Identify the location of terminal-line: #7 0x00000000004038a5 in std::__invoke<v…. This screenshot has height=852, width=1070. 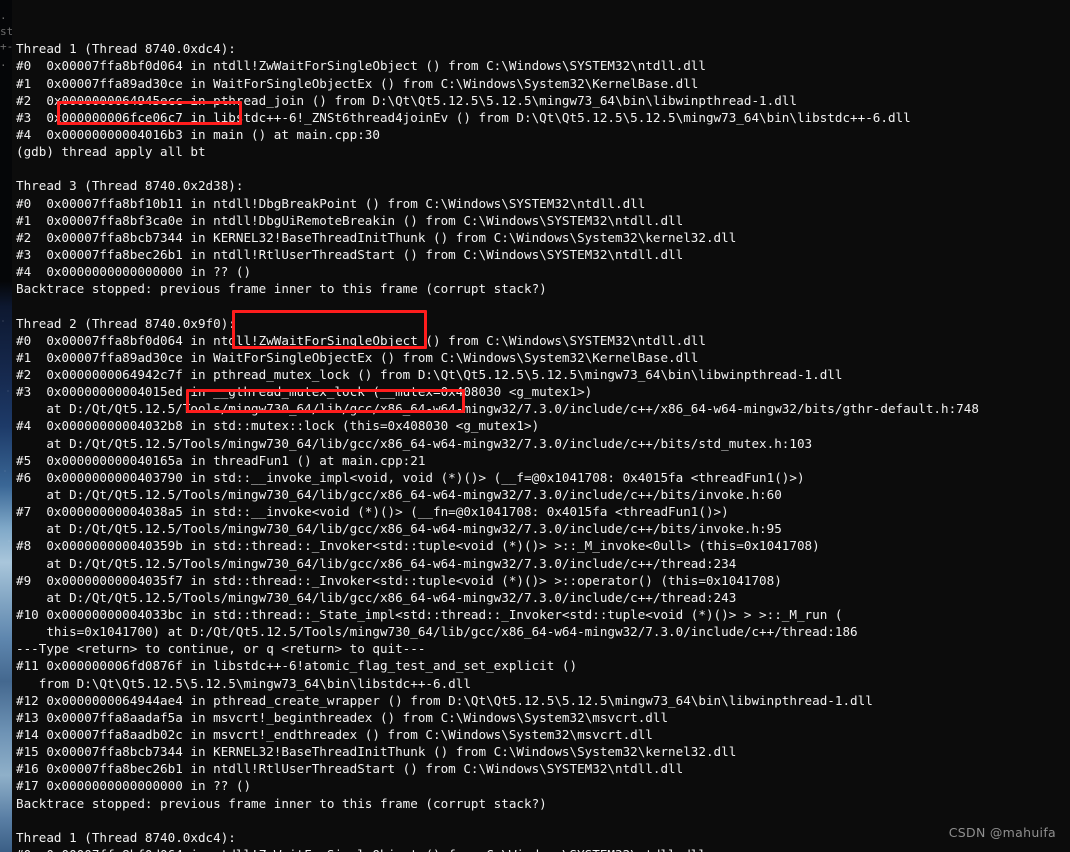
(372, 512).